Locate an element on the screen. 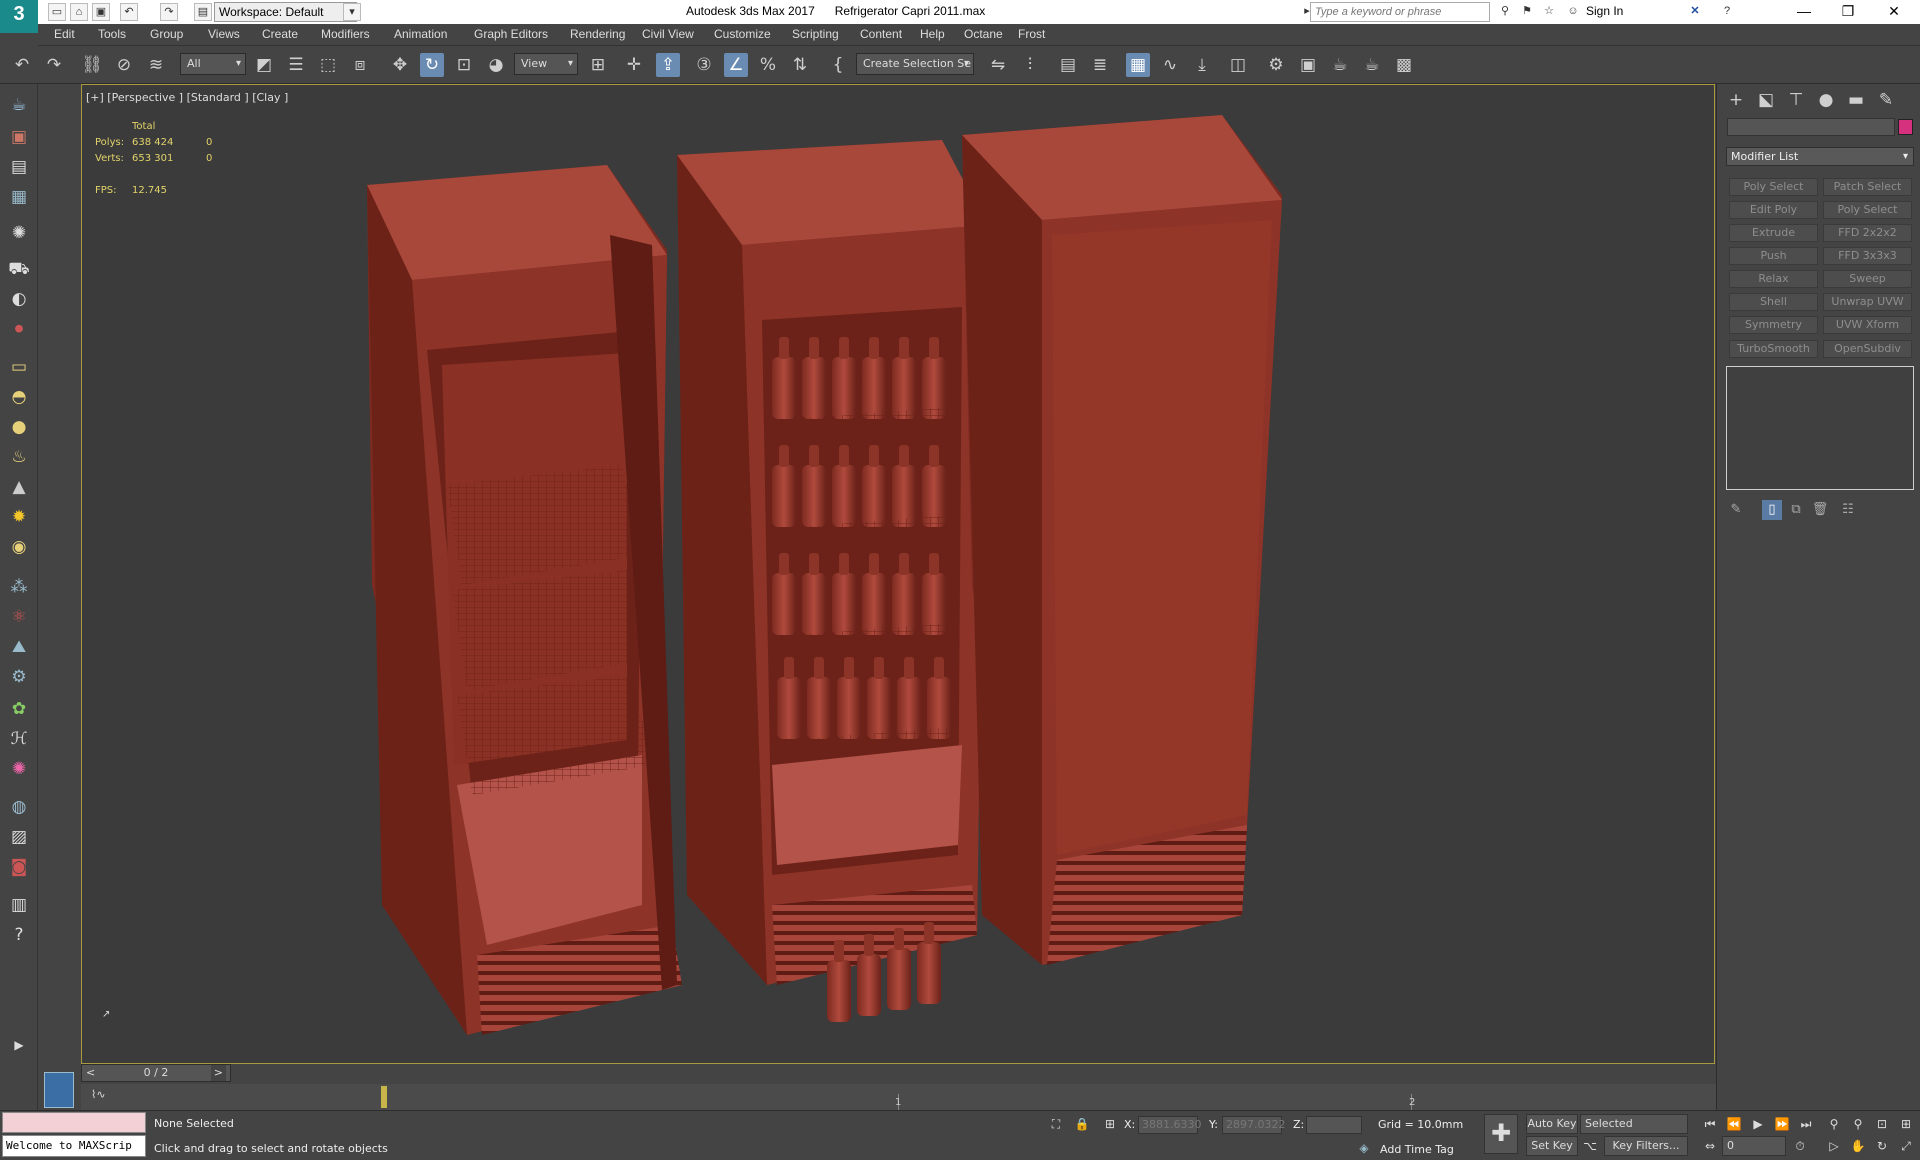  disc-icon: ◉ is located at coordinates (19, 547).